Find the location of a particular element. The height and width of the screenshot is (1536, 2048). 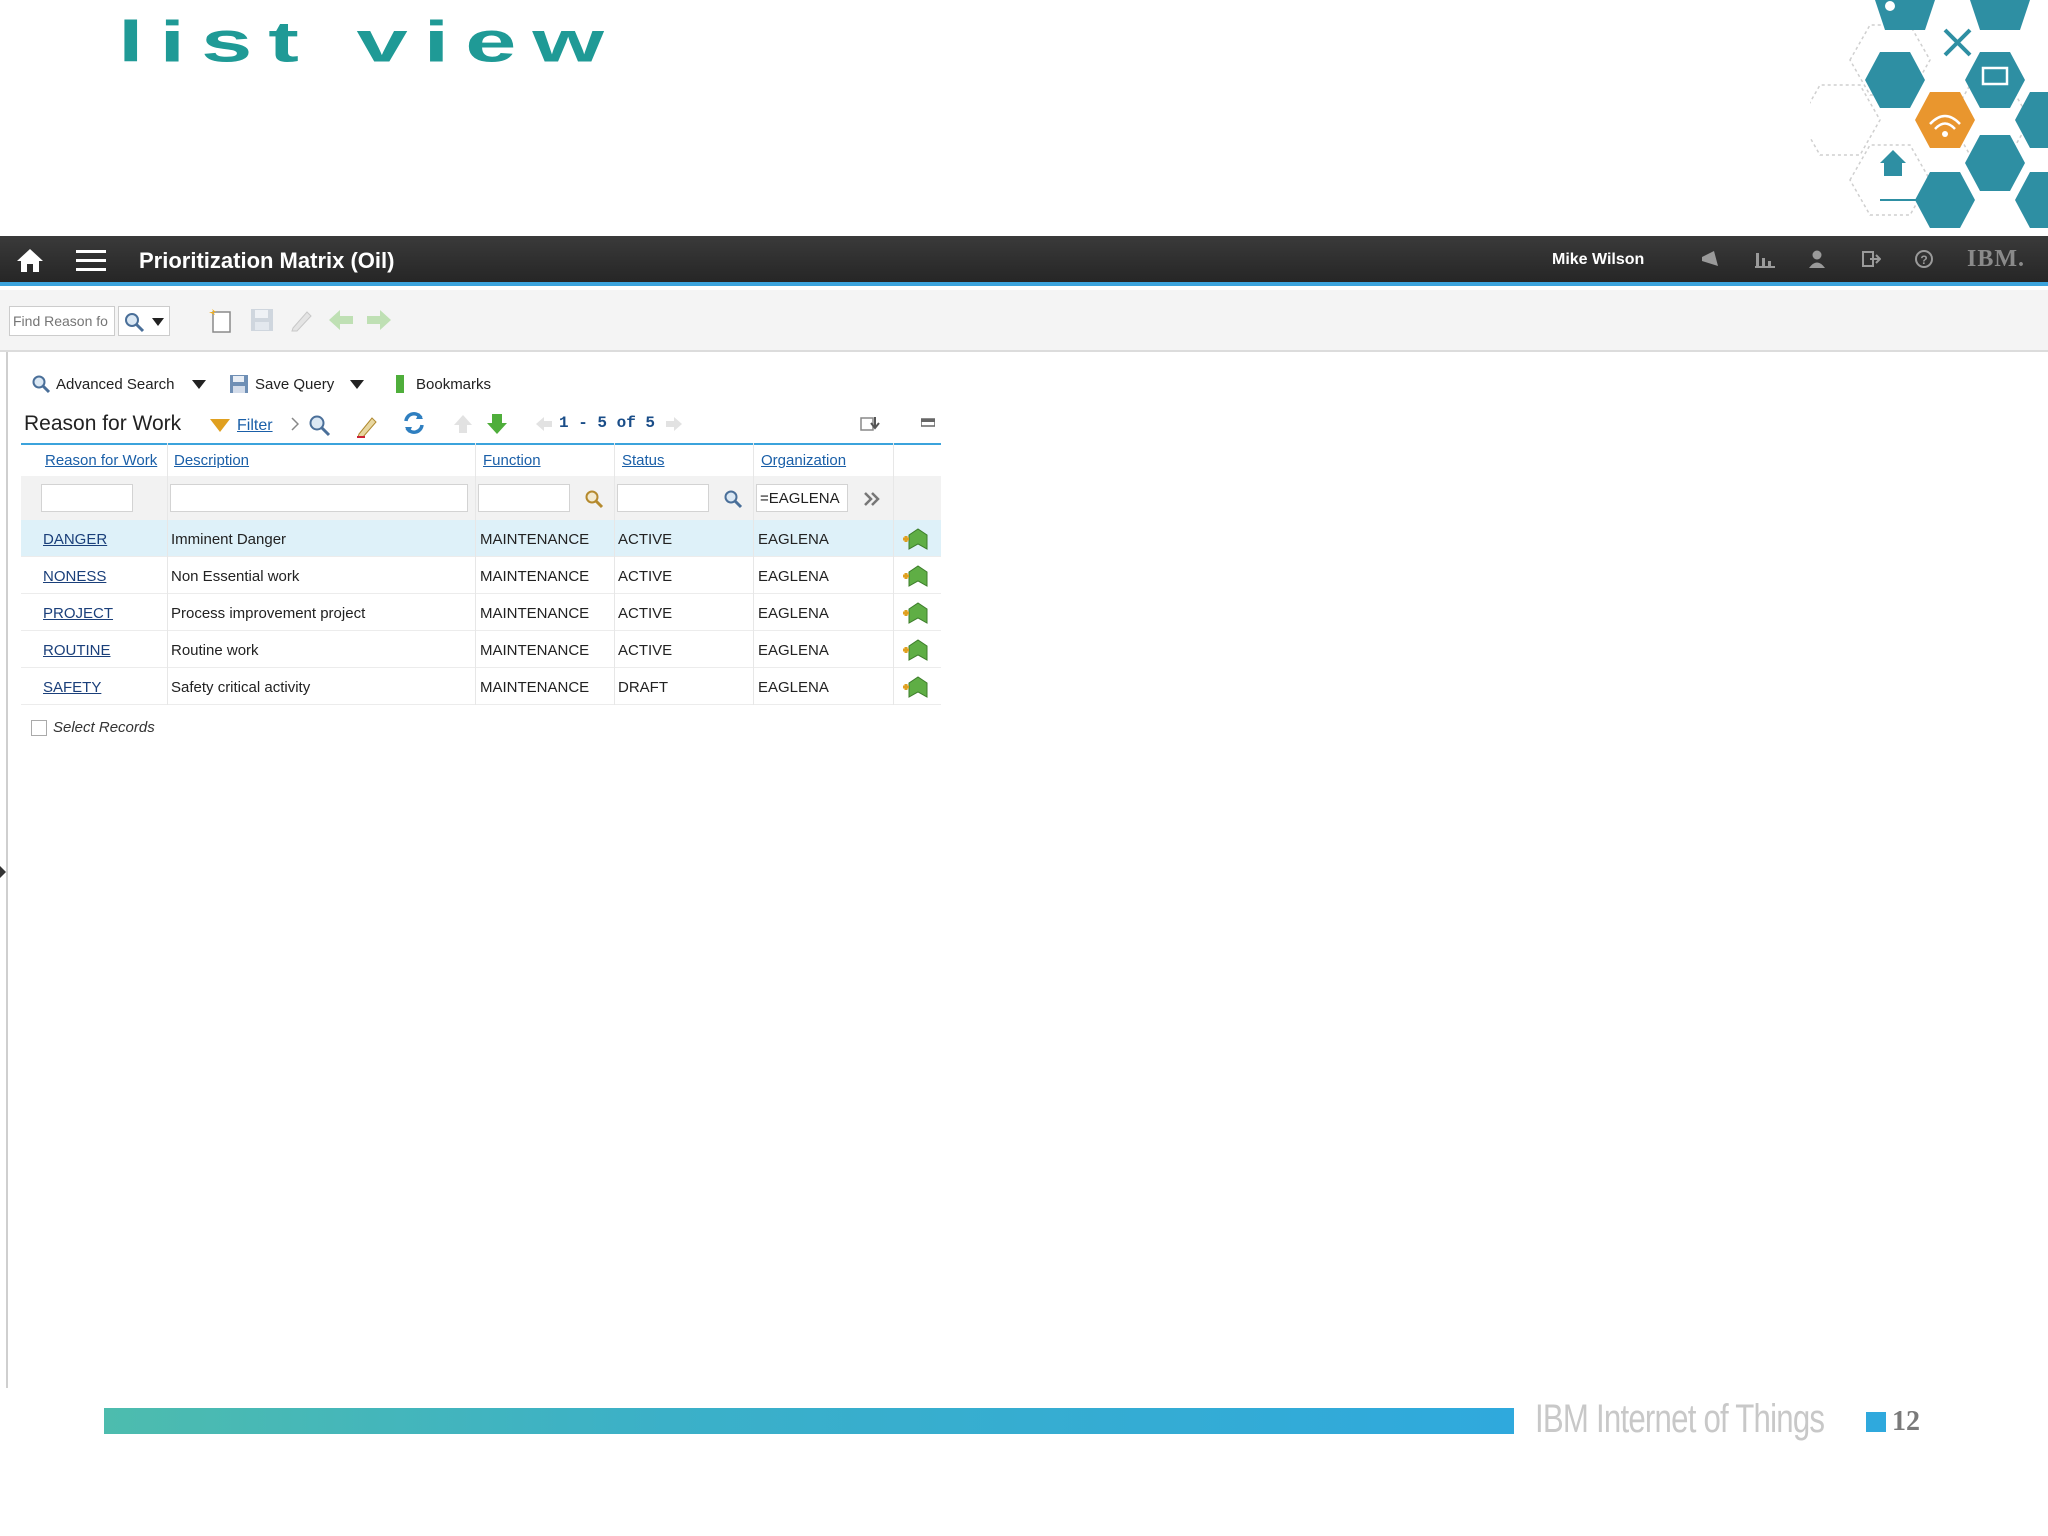

save-query-button: Save Query is located at coordinates (281, 384).